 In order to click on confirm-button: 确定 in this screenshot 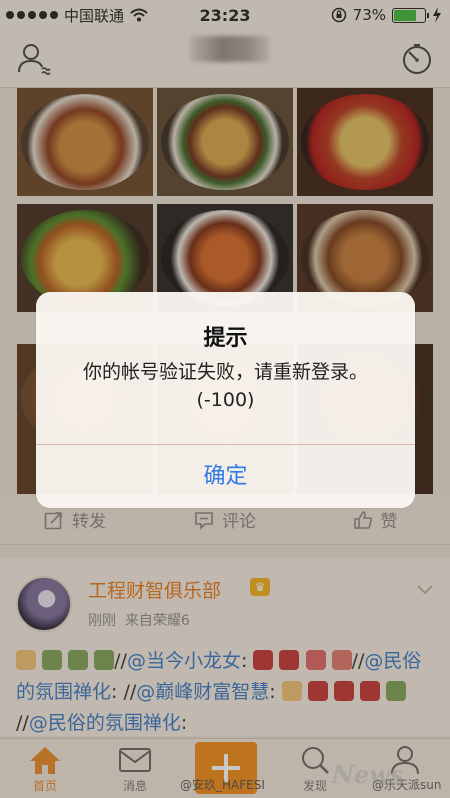, I will do `click(225, 476)`.